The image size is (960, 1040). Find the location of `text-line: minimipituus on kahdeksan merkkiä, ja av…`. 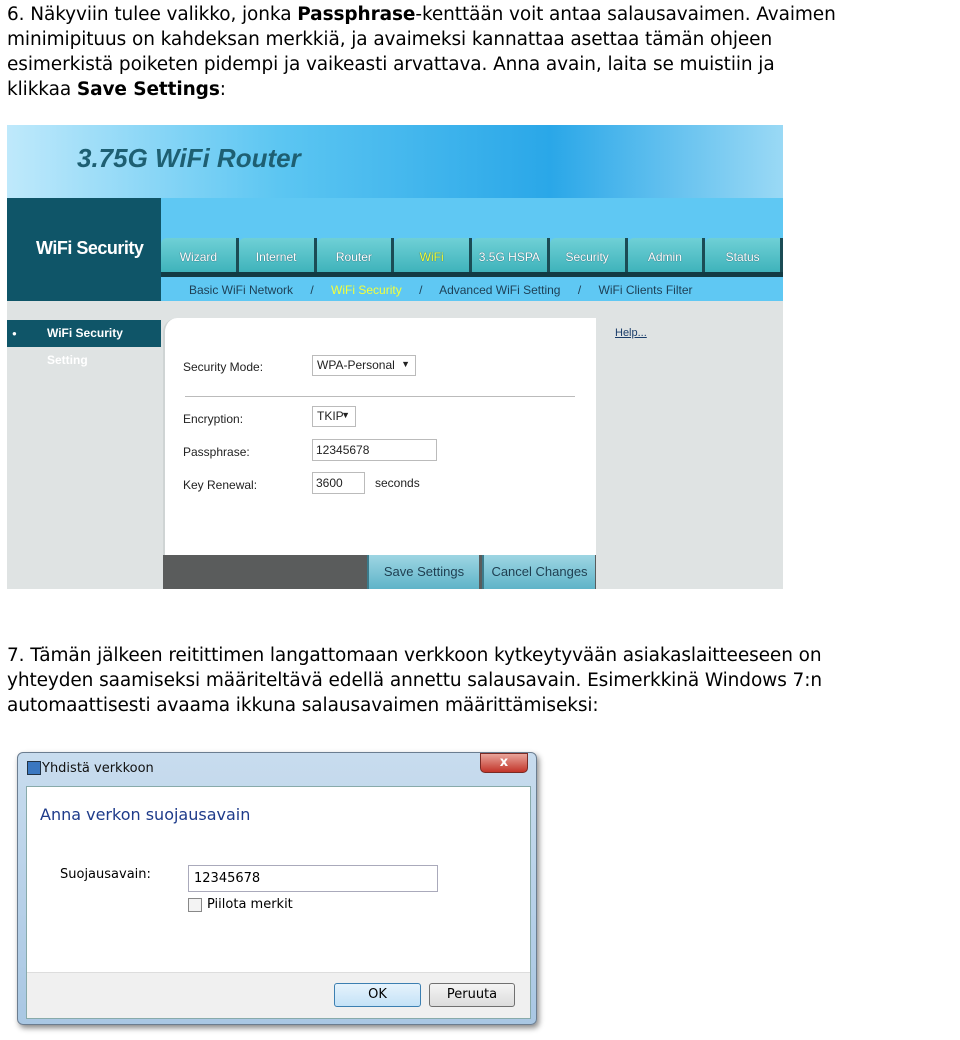

text-line: minimipituus on kahdeksan merkkiä, ja av… is located at coordinates (390, 39).